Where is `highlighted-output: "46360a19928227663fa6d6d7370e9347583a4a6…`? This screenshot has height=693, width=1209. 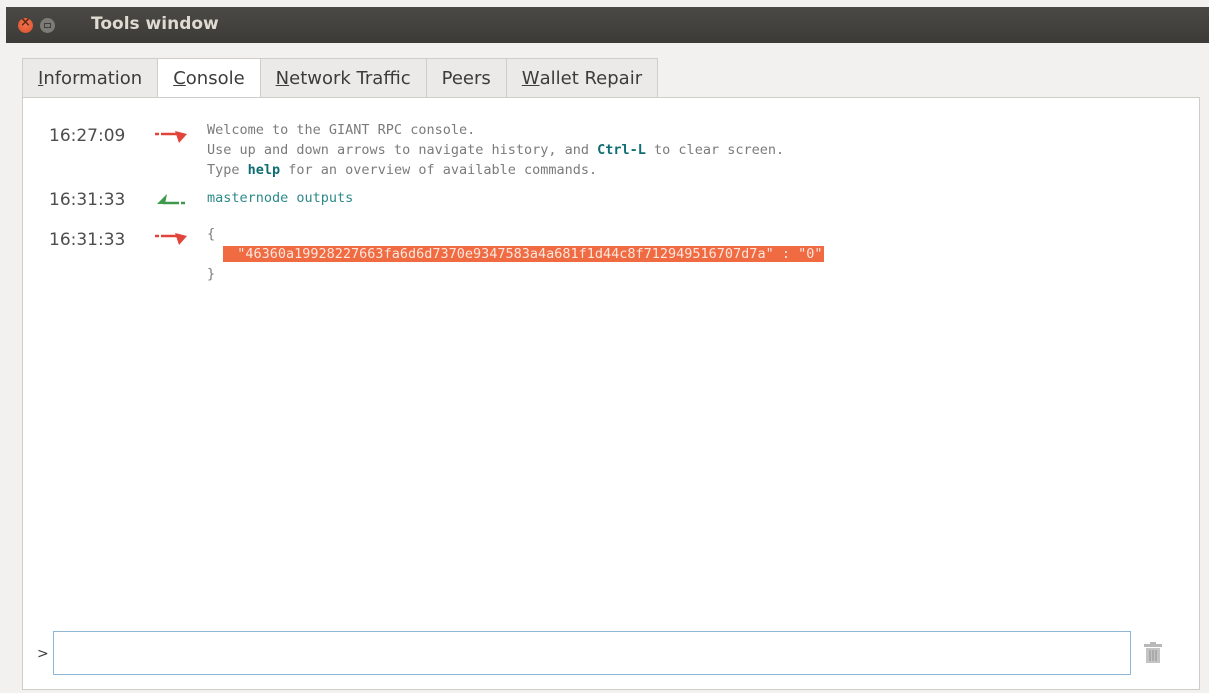 highlighted-output: "46360a19928227663fa6d6d7370e9347583a4a6… is located at coordinates (524, 254).